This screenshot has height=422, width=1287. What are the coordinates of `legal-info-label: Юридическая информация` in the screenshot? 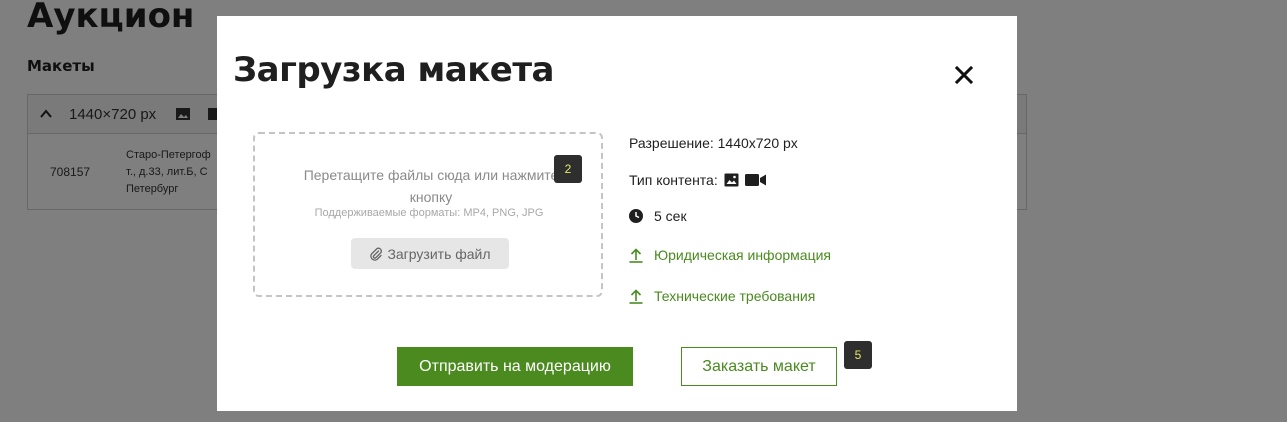 It's located at (742, 255).